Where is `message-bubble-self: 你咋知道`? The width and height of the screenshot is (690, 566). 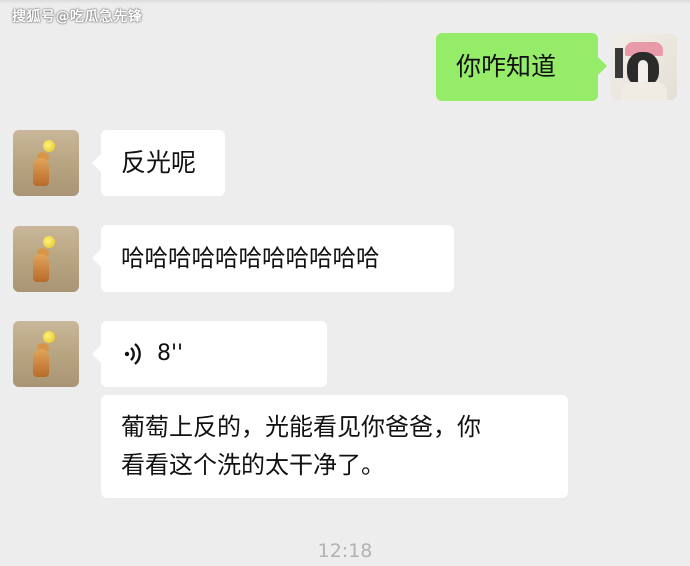
message-bubble-self: 你咋知道 is located at coordinates (521, 67).